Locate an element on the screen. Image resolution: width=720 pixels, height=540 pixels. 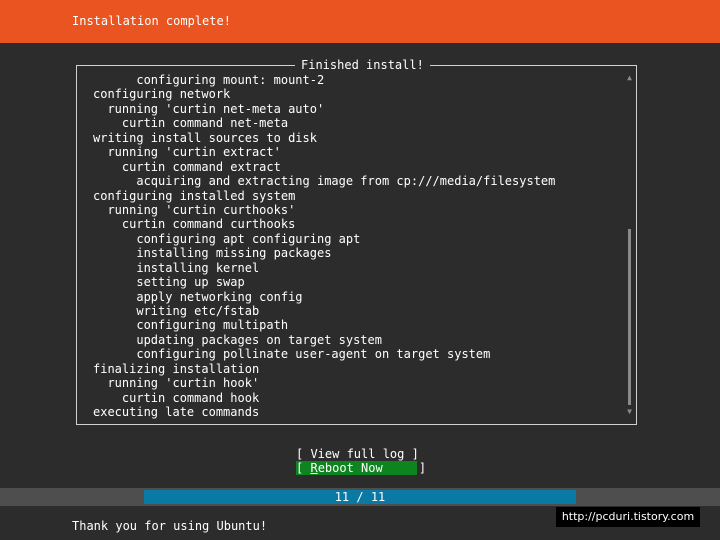
log-panel-title: Finished install! is located at coordinates (362, 65).